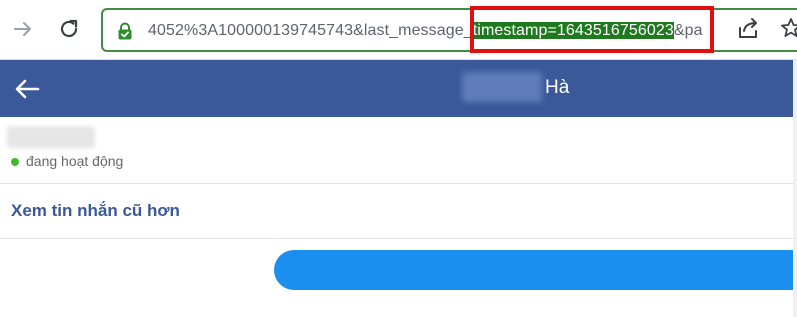 Image resolution: width=797 pixels, height=317 pixels. What do you see at coordinates (51, 137) in the screenshot?
I see `redacted-username` at bounding box center [51, 137].